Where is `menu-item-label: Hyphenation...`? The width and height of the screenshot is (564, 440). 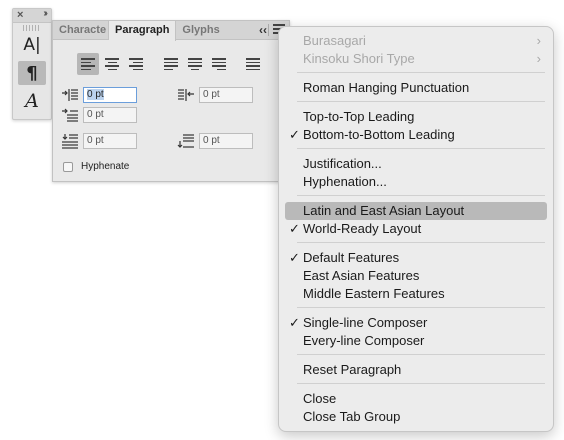
menu-item-label: Hyphenation... is located at coordinates (345, 181).